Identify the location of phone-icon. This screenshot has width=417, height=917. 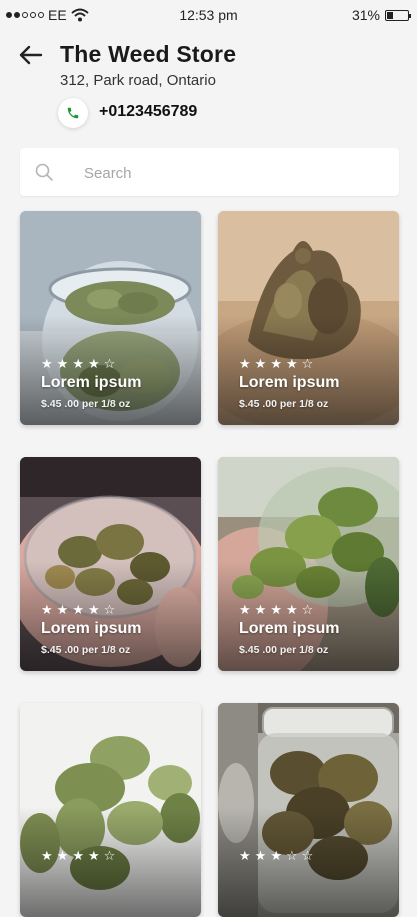
(73, 113).